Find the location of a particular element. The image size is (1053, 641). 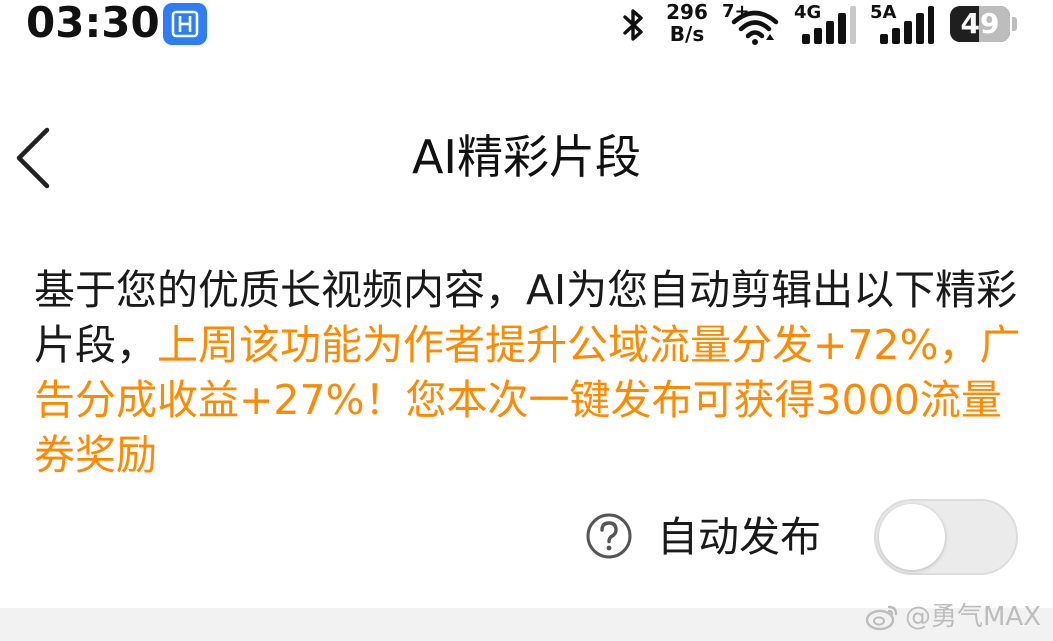

watermark-text: @勇气MAX is located at coordinates (972, 617).